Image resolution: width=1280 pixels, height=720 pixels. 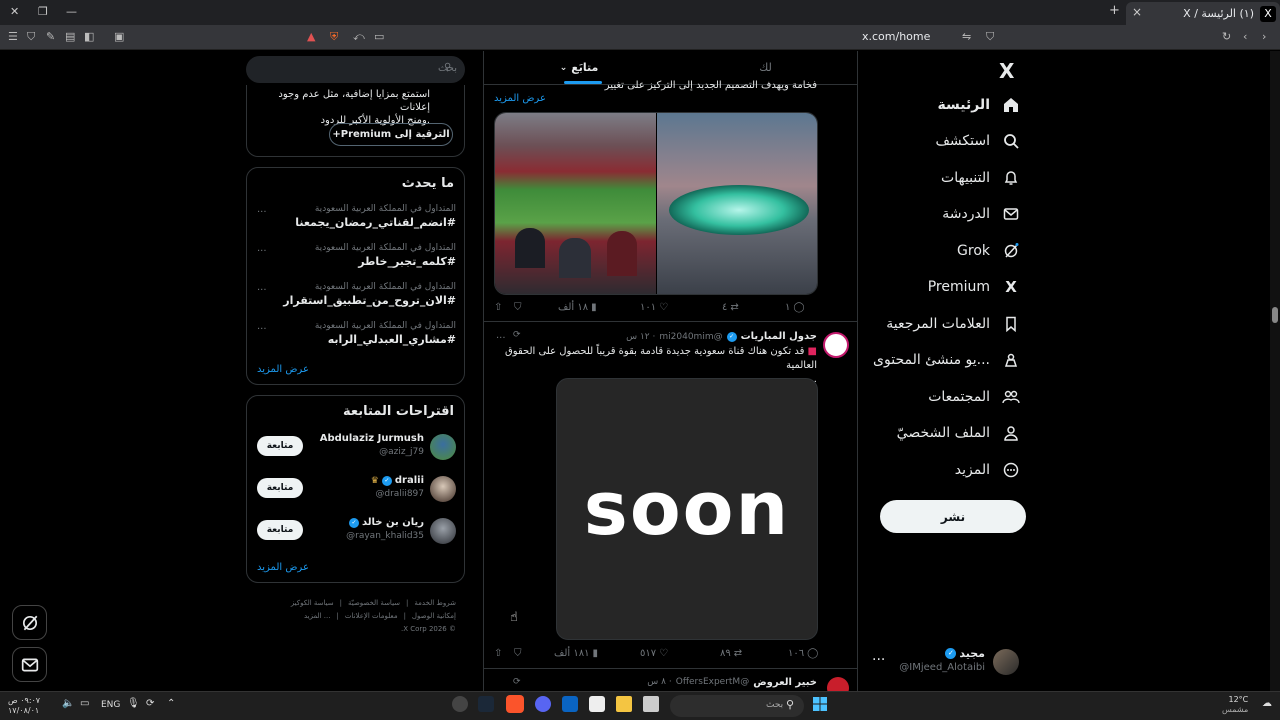 I want to click on menu-icon: ☰, so click(x=13, y=37).